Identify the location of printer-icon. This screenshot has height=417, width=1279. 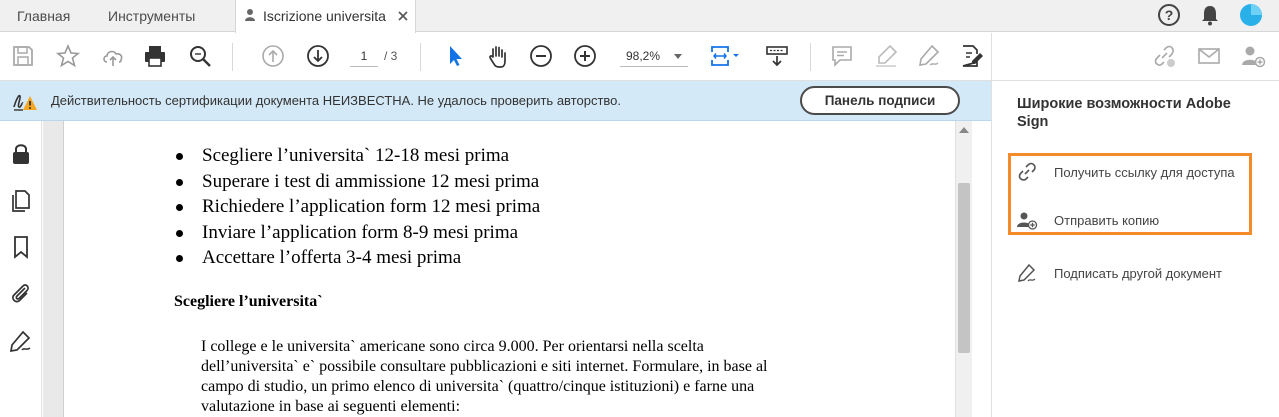
(155, 56).